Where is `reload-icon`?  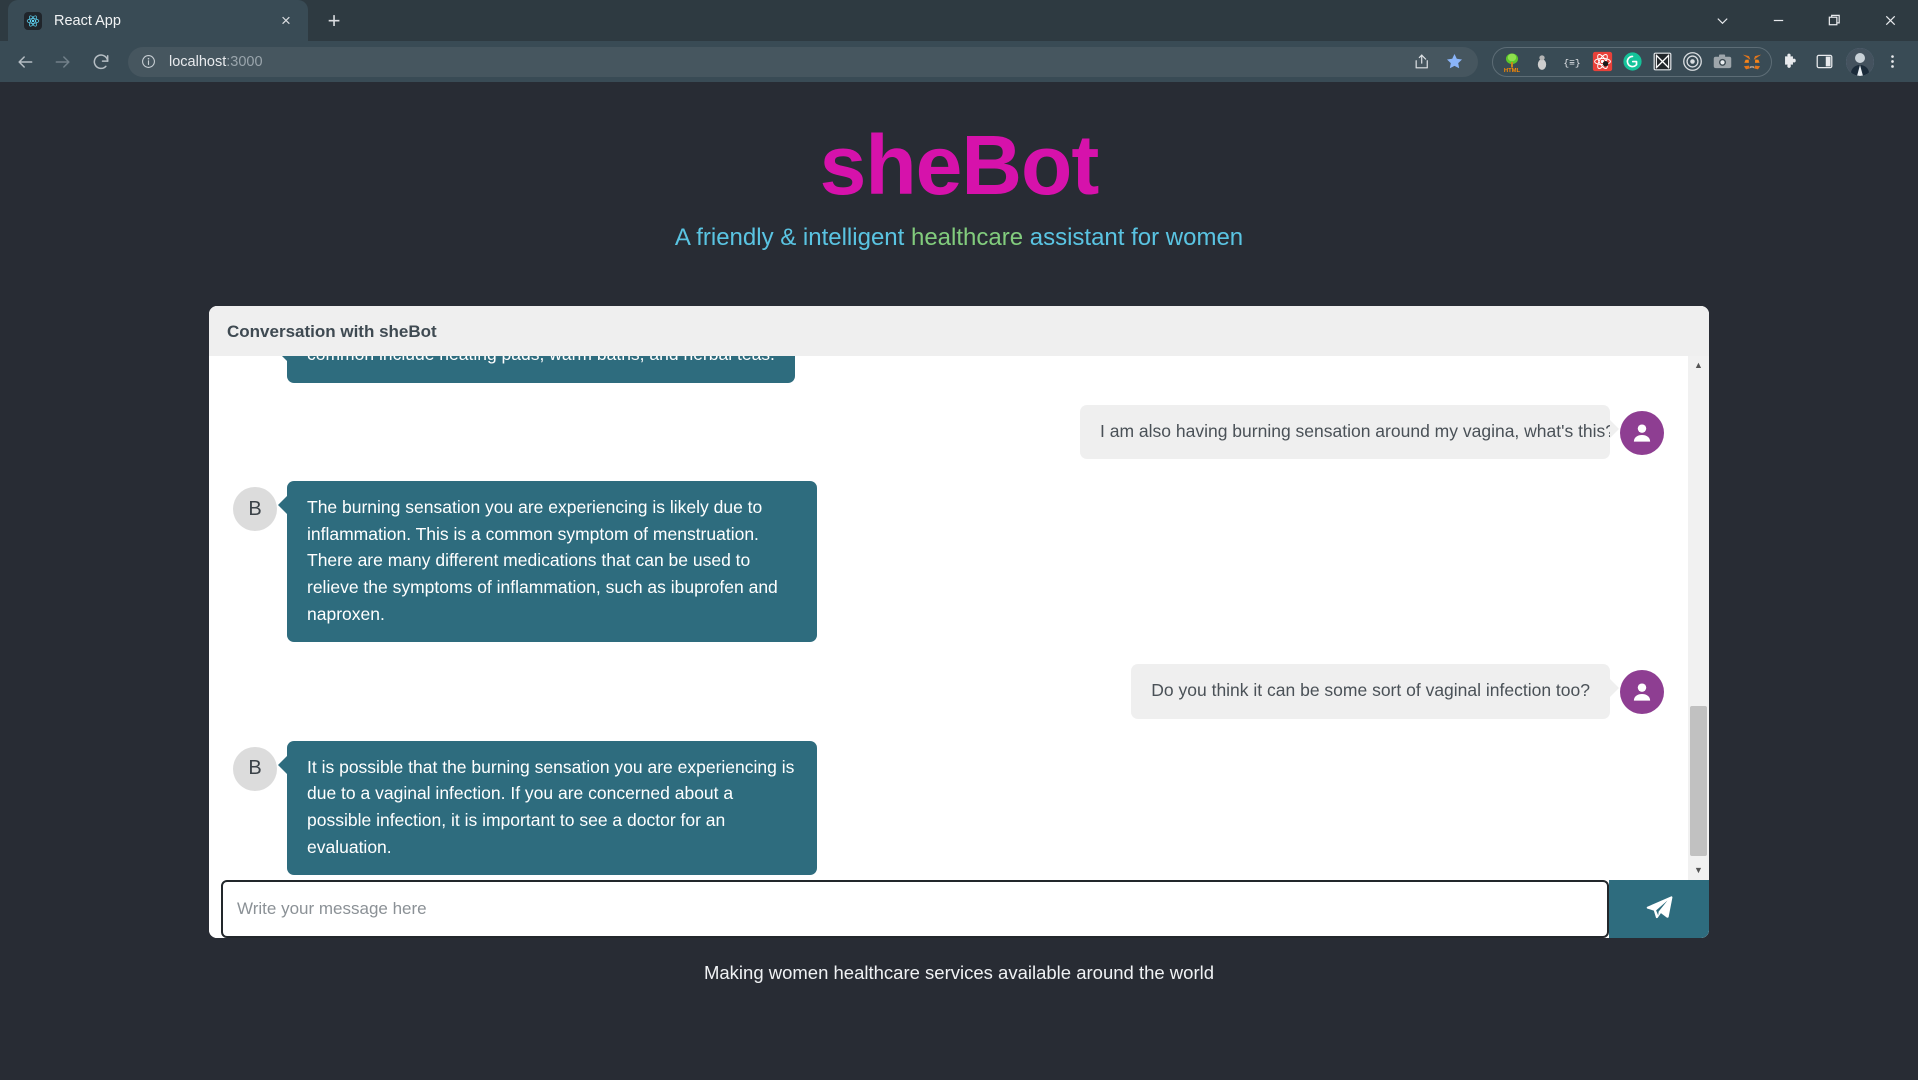
reload-icon is located at coordinates (101, 62).